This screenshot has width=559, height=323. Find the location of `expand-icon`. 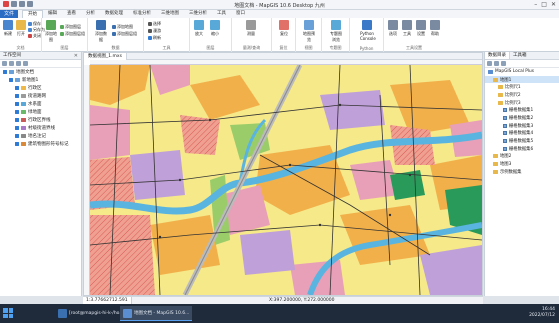

expand-icon is located at coordinates (4, 63).